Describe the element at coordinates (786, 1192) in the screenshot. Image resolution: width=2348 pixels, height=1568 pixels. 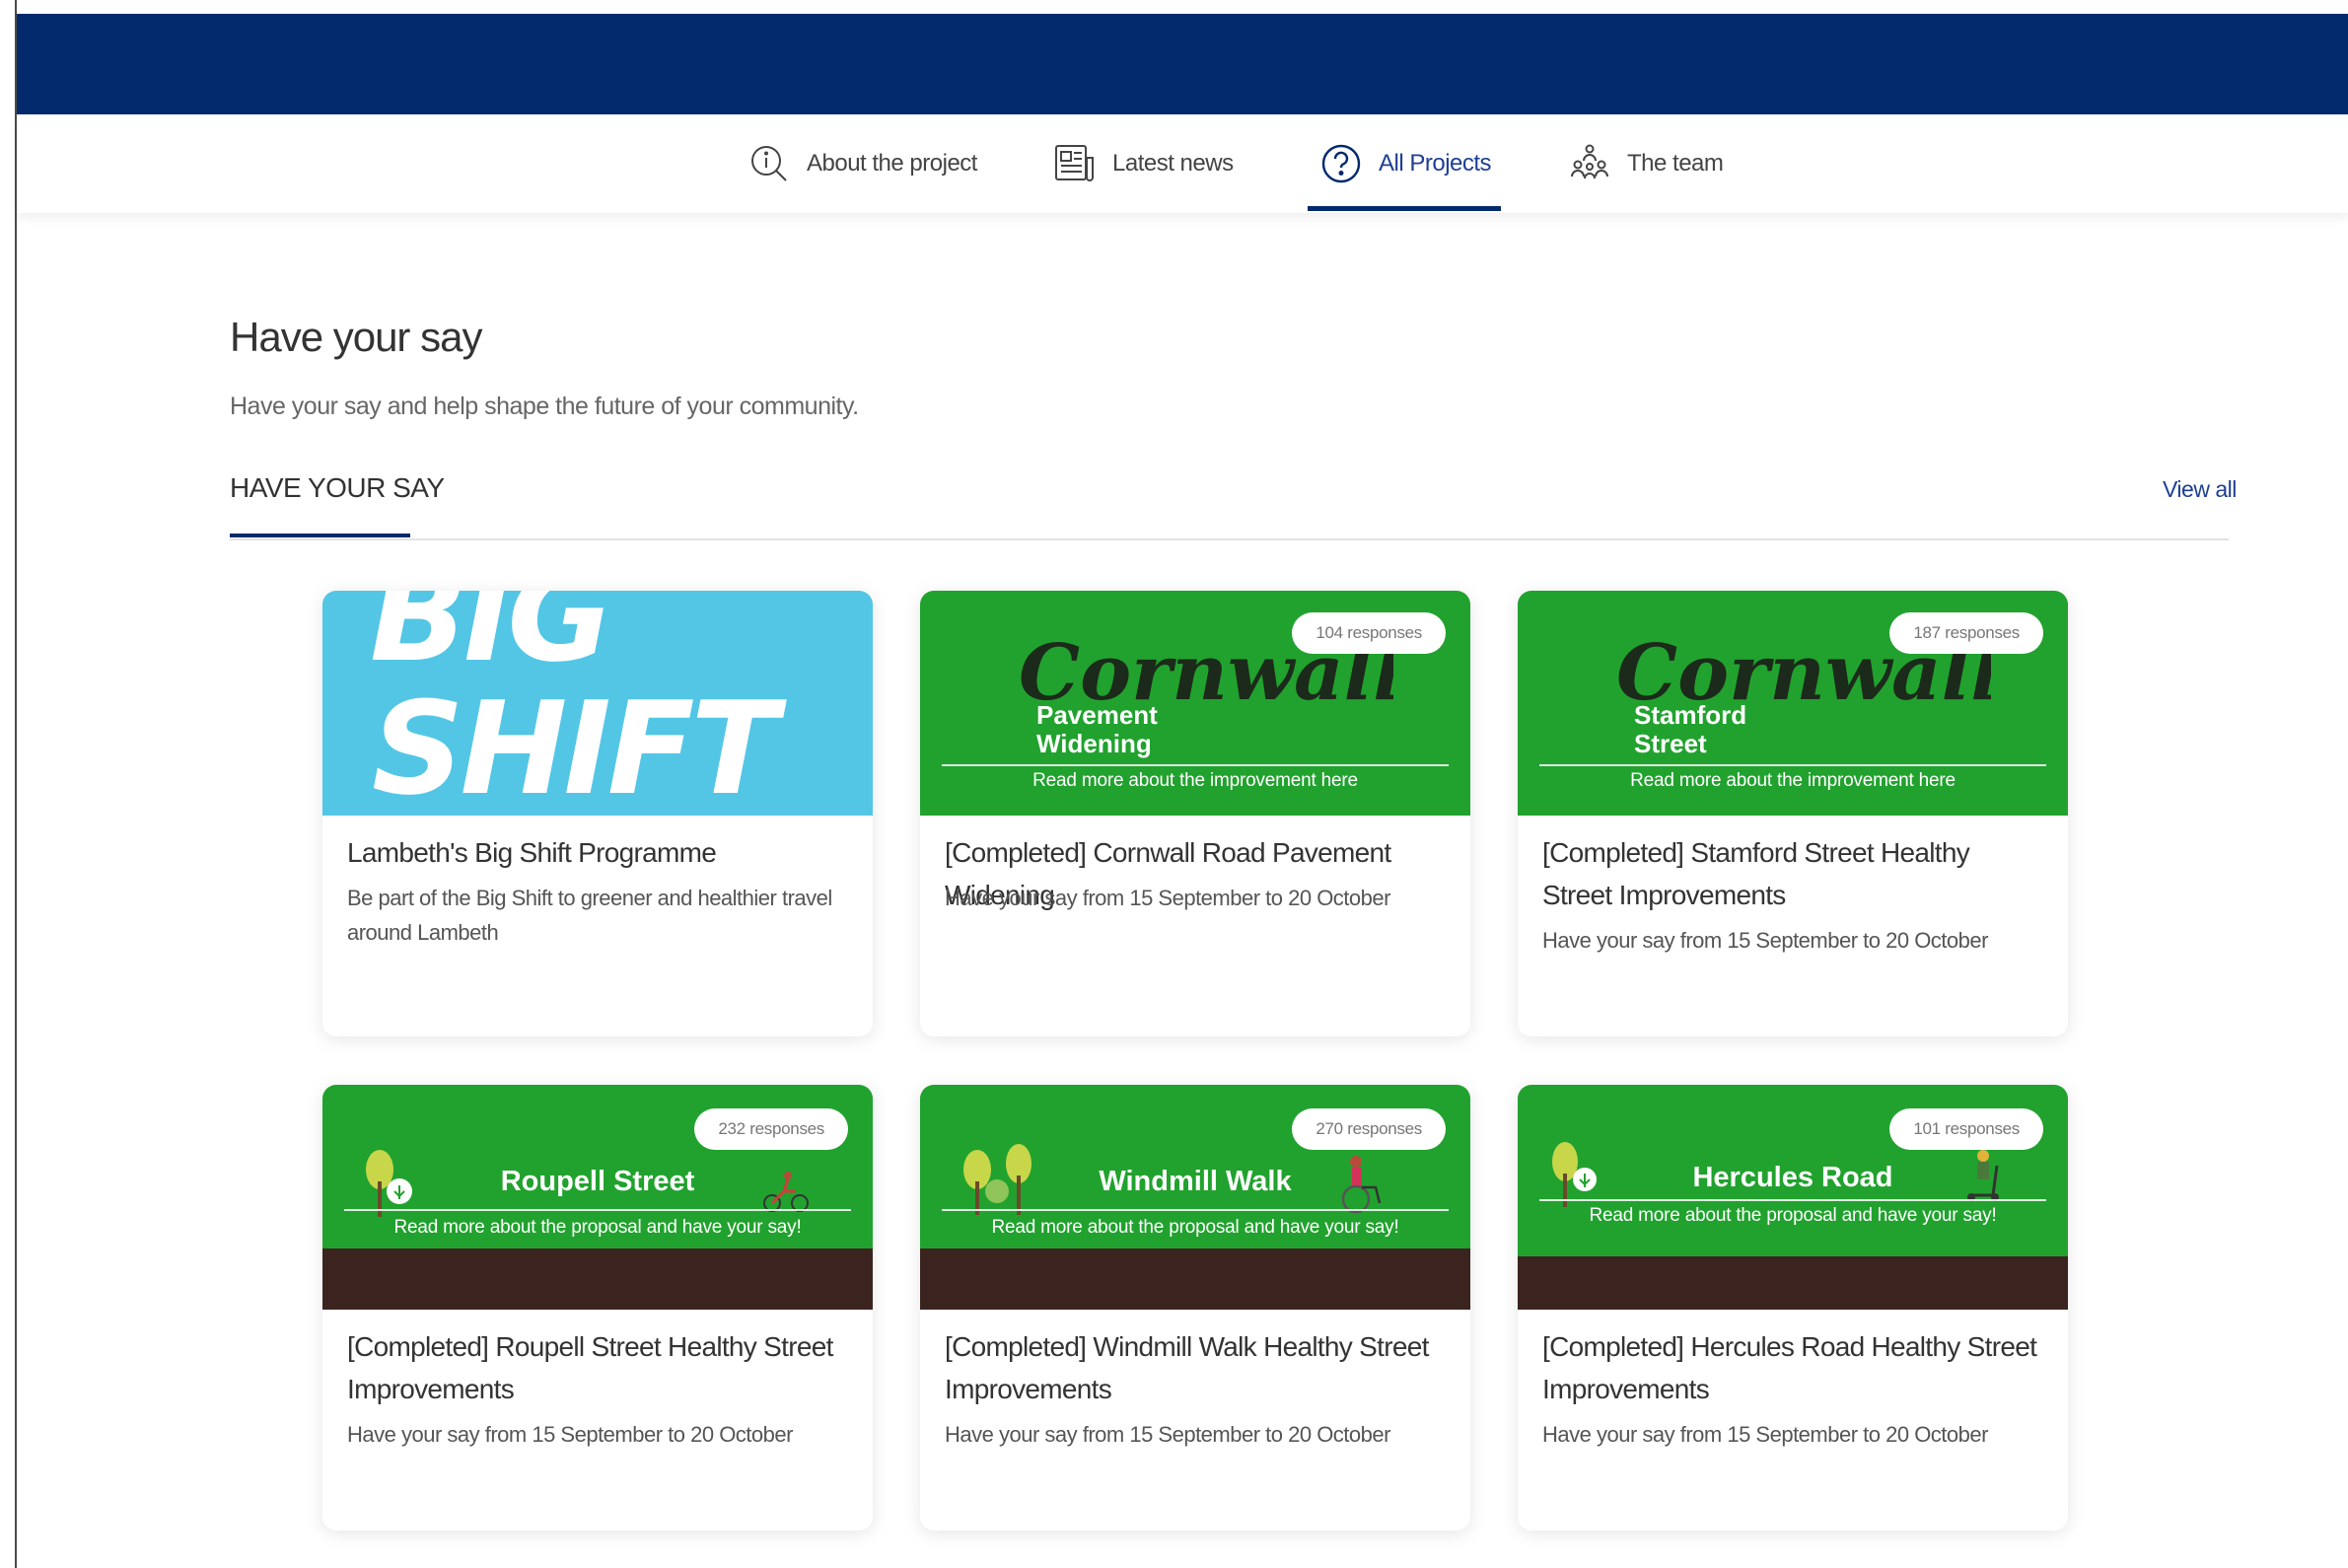
I see `cyclist-icon` at that location.